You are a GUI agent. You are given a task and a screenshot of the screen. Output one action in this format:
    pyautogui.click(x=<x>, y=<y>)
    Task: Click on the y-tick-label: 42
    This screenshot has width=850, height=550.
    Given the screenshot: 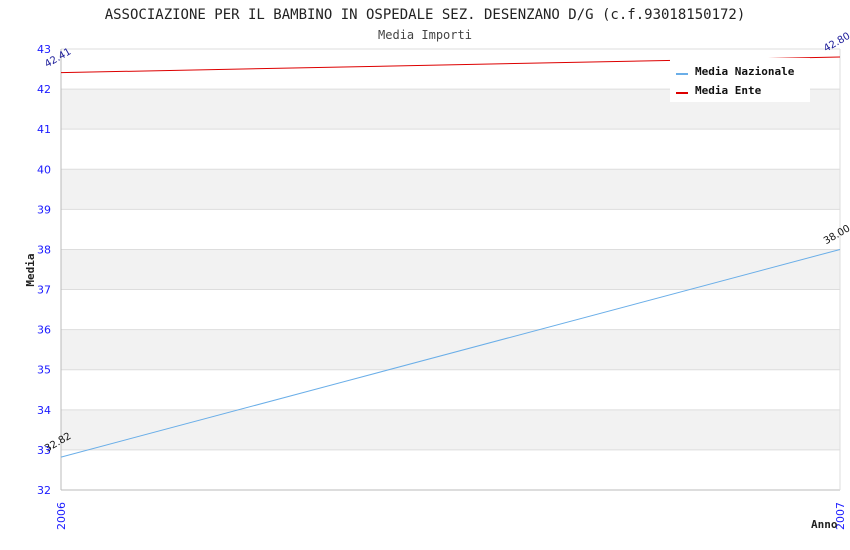 What is the action you would take?
    pyautogui.click(x=44, y=89)
    